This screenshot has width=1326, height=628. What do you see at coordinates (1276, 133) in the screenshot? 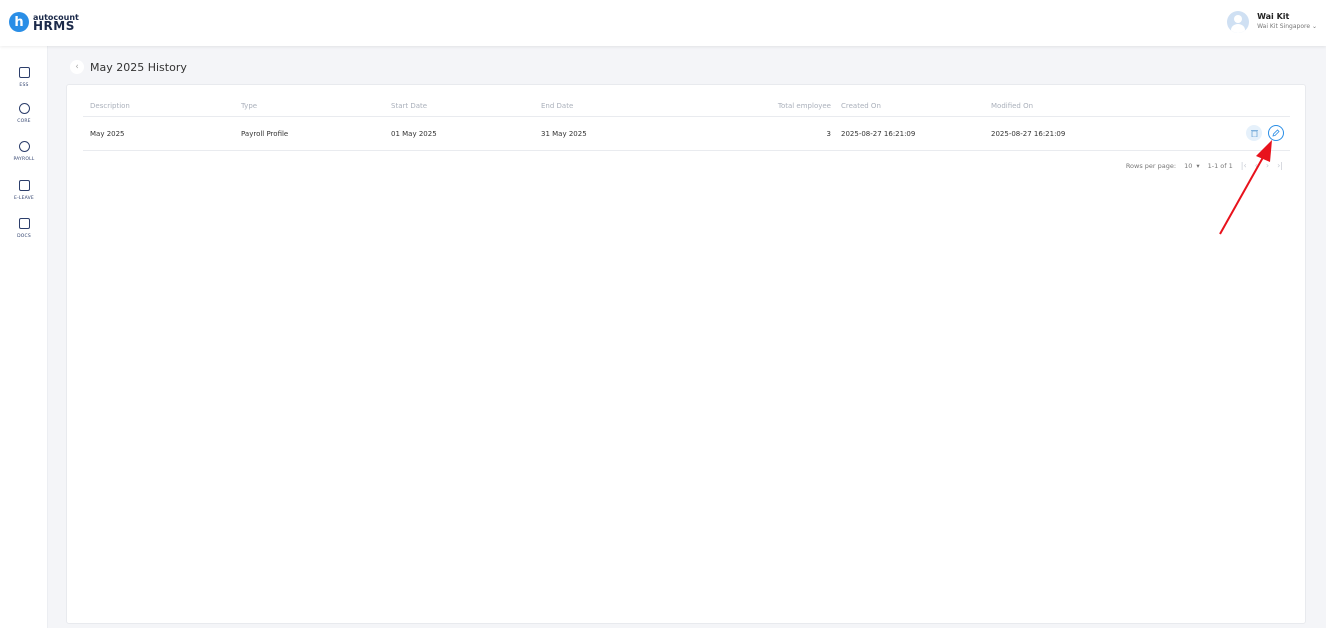
I see `pencil-icon` at bounding box center [1276, 133].